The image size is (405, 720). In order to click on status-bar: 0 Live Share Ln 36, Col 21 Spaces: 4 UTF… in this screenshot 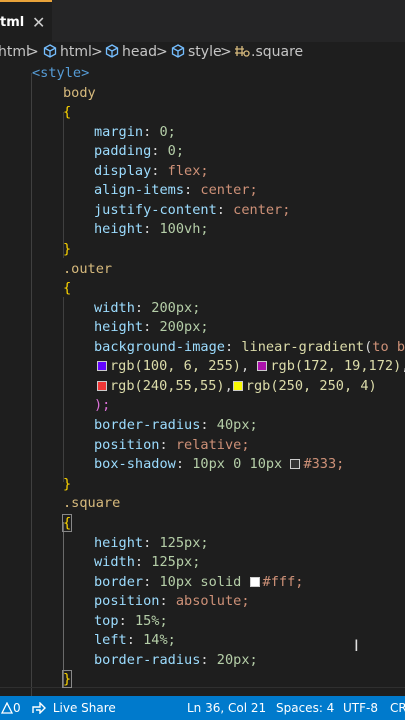, I will do `click(202, 708)`.